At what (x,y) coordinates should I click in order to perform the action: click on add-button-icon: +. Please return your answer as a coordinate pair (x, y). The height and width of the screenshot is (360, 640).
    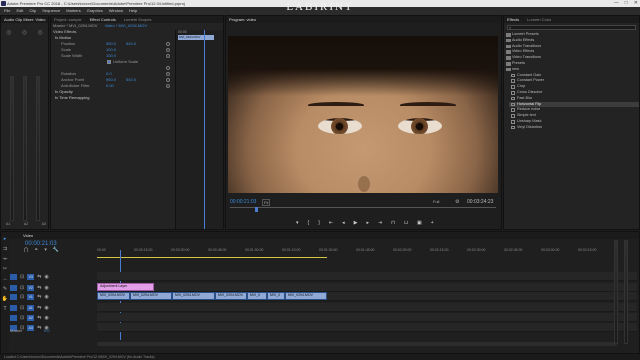
    Looking at the image, I should click on (432, 223).